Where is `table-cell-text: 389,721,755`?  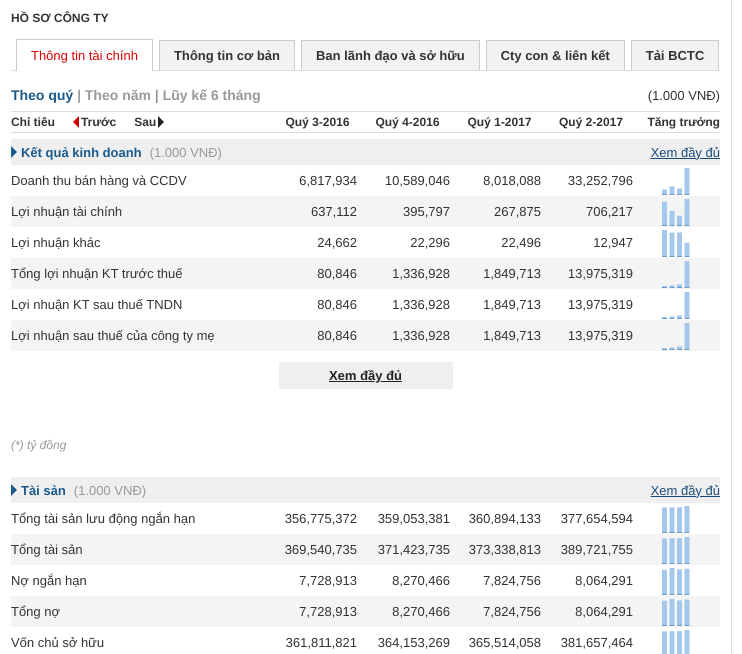
table-cell-text: 389,721,755 is located at coordinates (596, 549).